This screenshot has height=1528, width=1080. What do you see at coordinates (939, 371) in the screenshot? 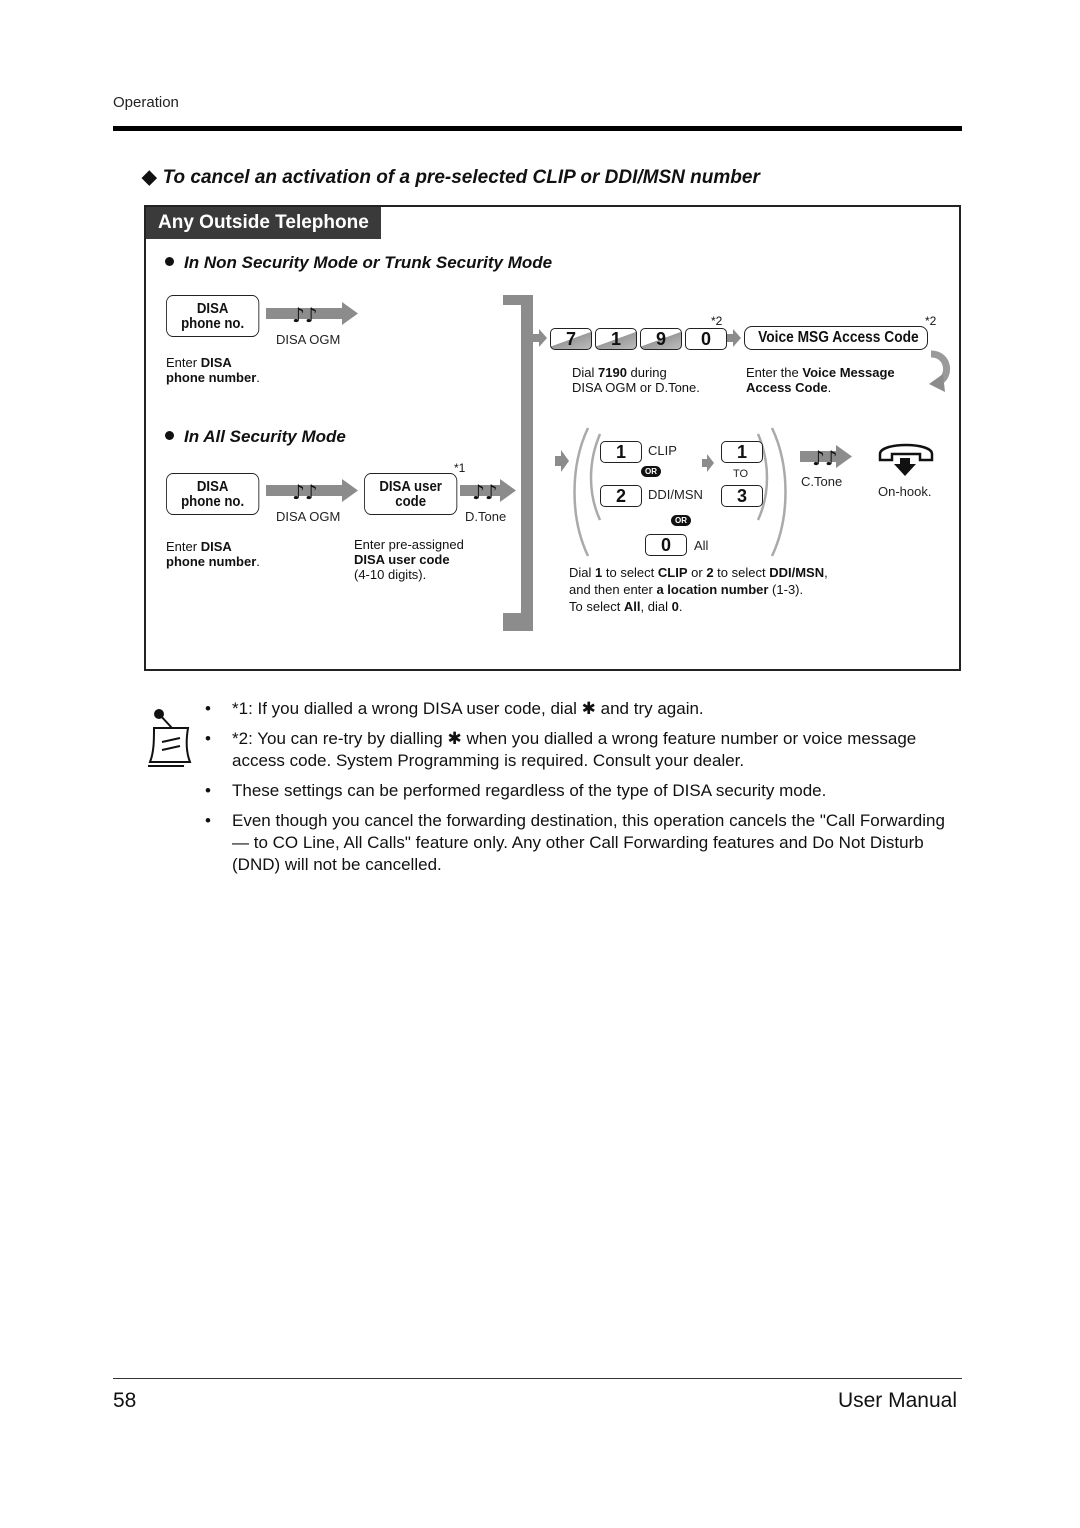
I see `curved-return-arrow-icon` at bounding box center [939, 371].